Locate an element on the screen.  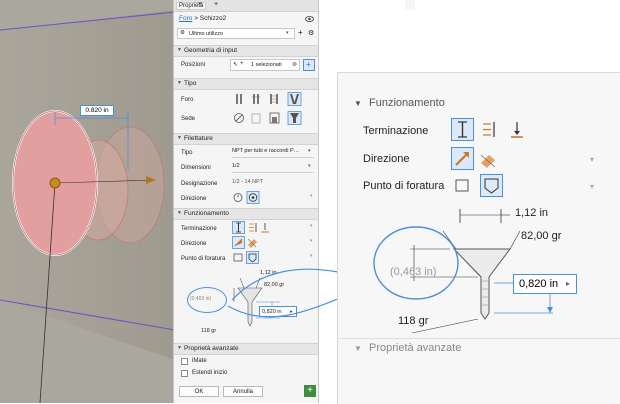
breadcrumb-sep: > is located at coordinates (196, 18).